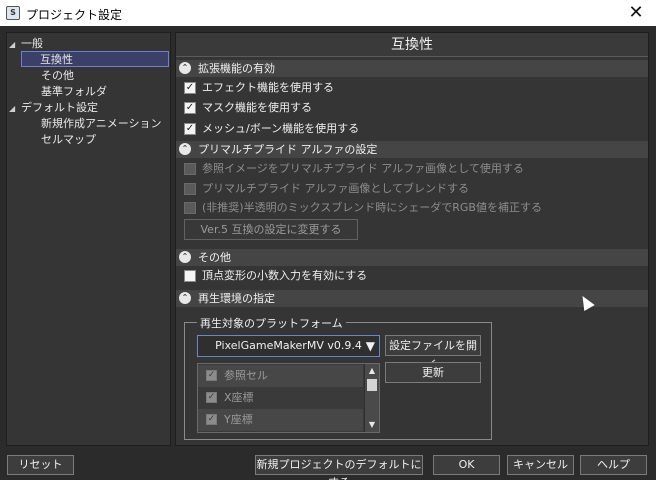 The image size is (656, 480). Describe the element at coordinates (281, 128) in the screenshot. I see `checkbox-label: メッシュ/ボーン機能を使用する` at that location.